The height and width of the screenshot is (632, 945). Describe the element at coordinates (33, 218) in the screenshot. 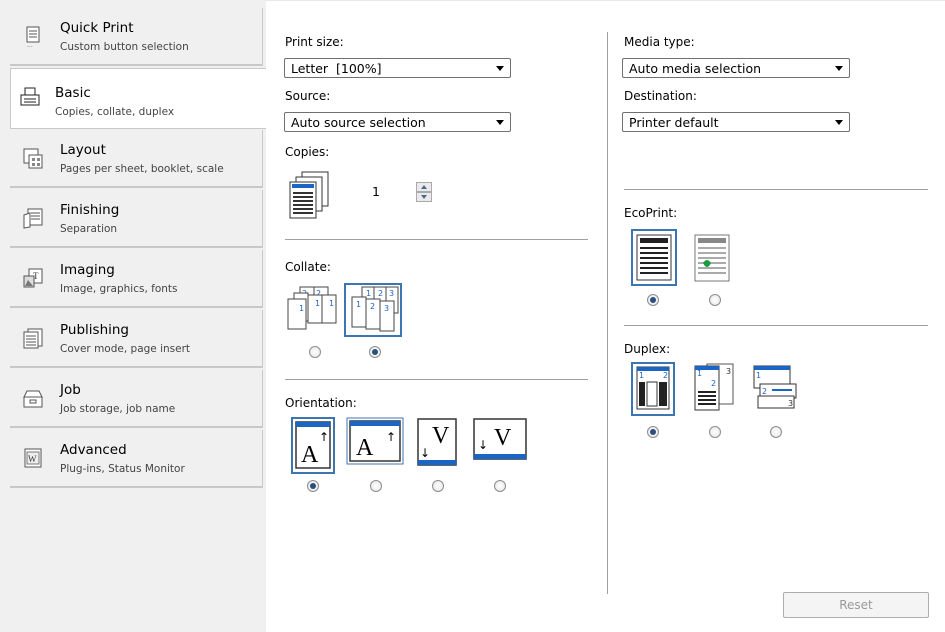

I see `finishing-icon` at that location.